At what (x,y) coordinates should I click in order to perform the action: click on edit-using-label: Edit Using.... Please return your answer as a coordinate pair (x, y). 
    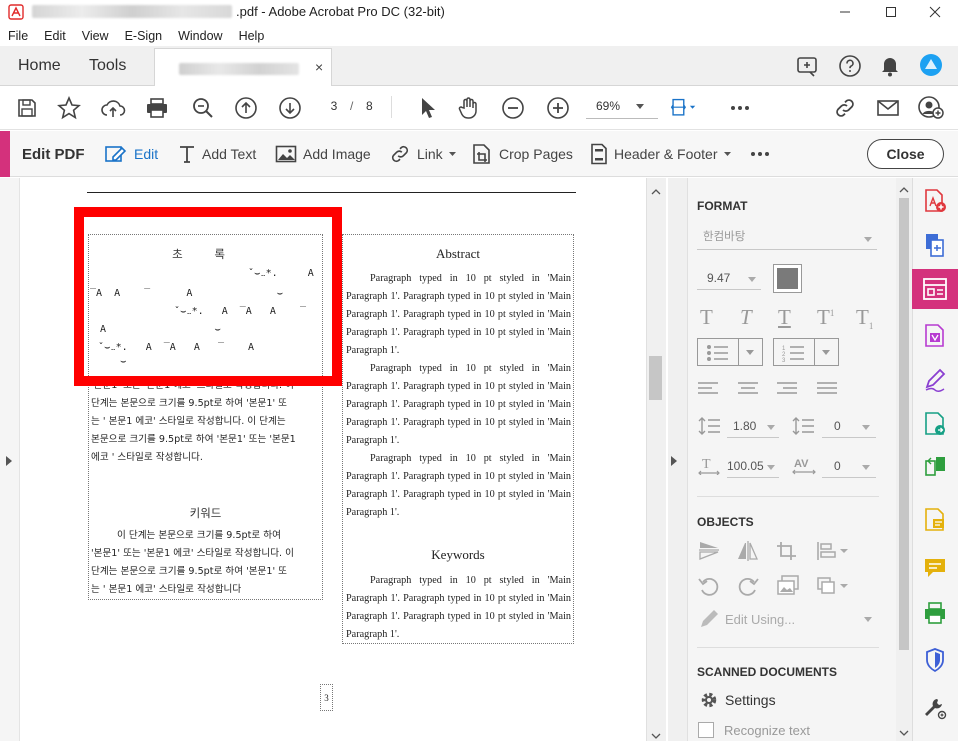
    Looking at the image, I should click on (760, 619).